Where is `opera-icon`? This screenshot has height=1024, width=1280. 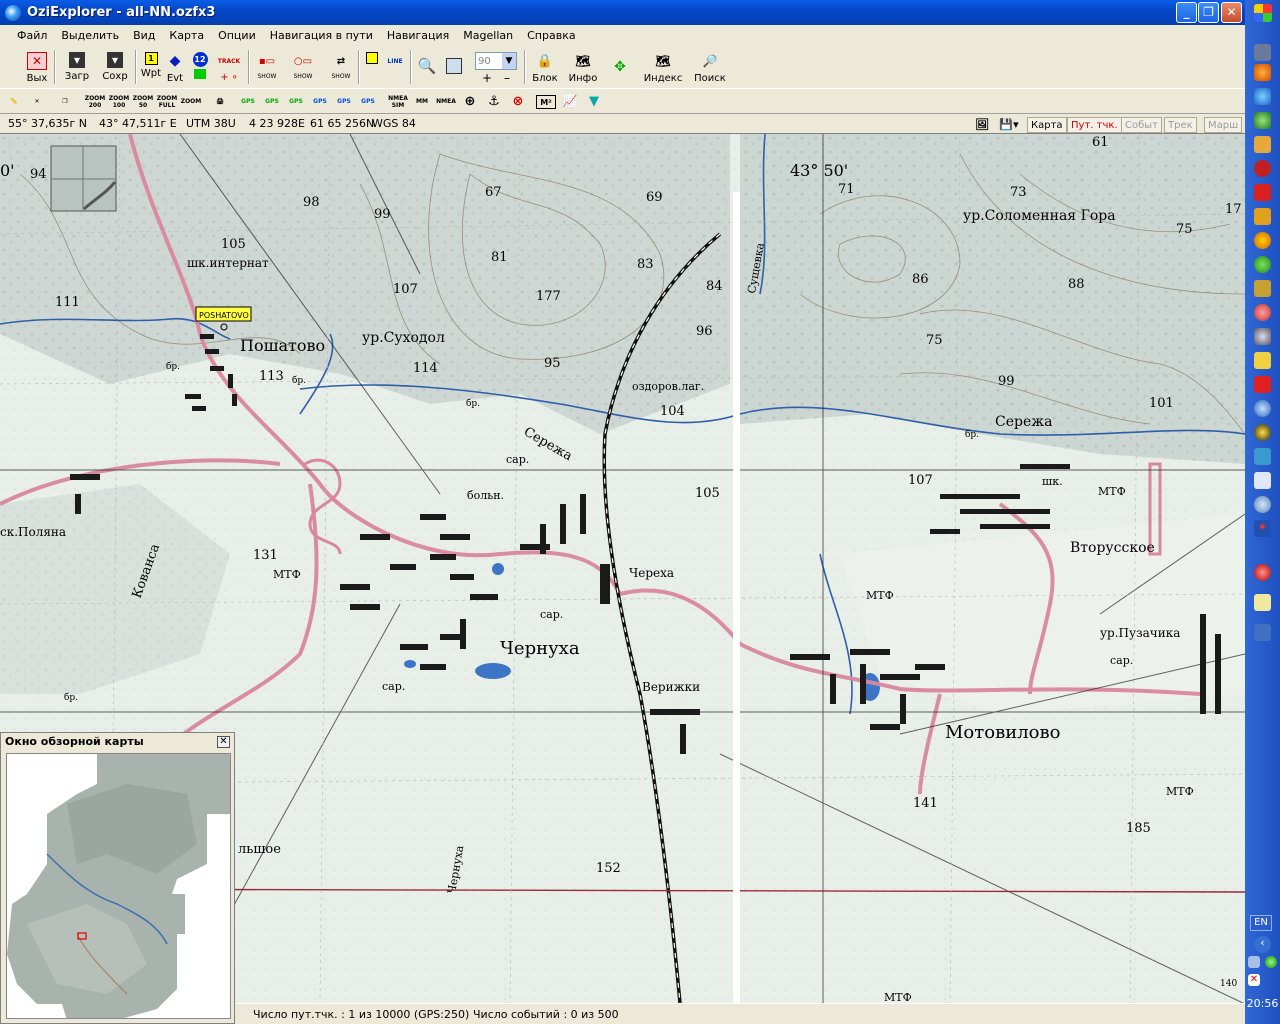
opera-icon is located at coordinates (1262, 572).